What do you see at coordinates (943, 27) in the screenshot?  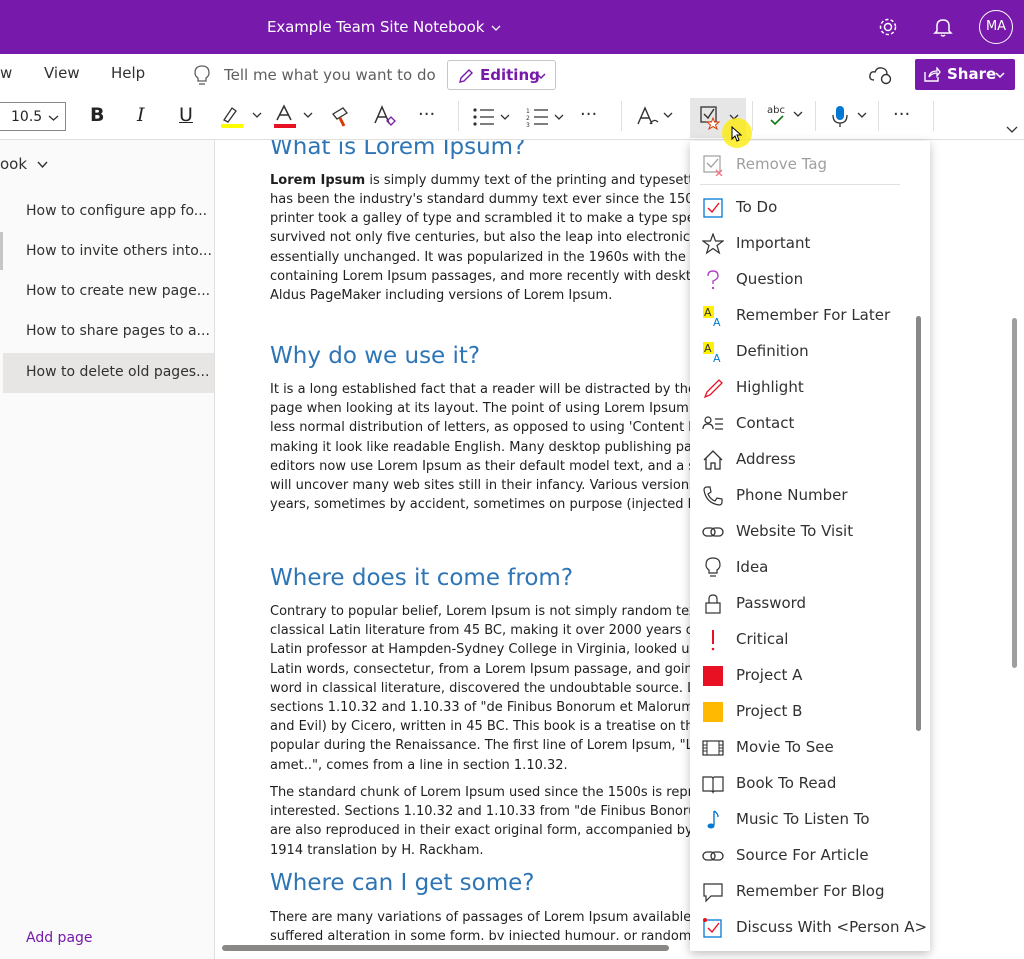 I see `bell-icon` at bounding box center [943, 27].